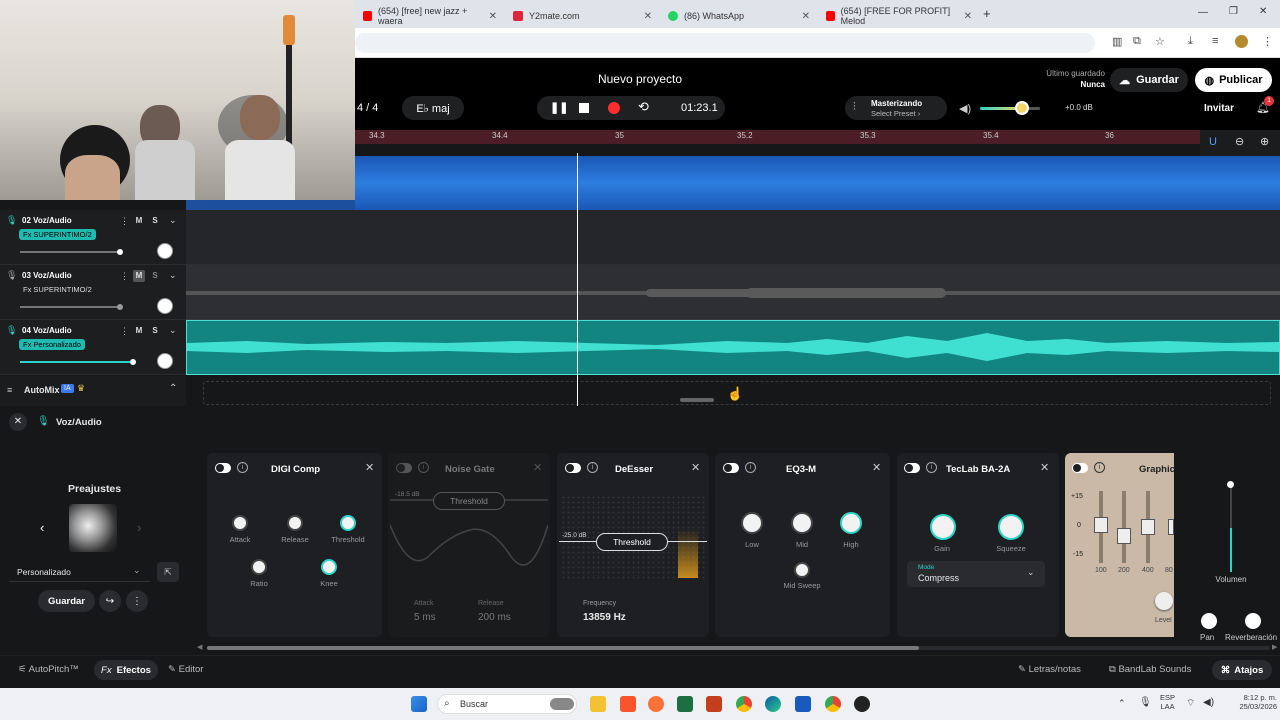 The width and height of the screenshot is (1280, 720). What do you see at coordinates (912, 468) in the screenshot?
I see `teclab-toggle` at bounding box center [912, 468].